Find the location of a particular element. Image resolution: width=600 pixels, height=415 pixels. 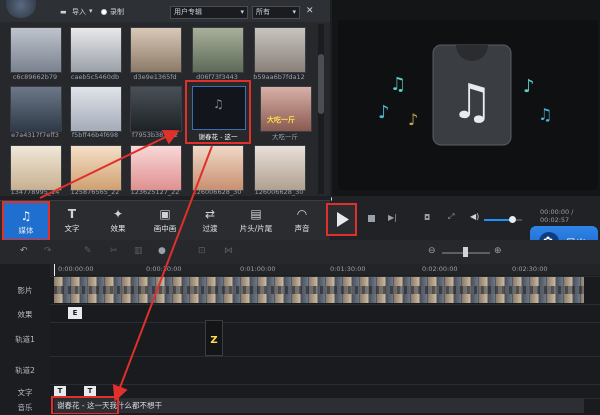

annotation-arrow-to-music is located at coordinates (162, 273).